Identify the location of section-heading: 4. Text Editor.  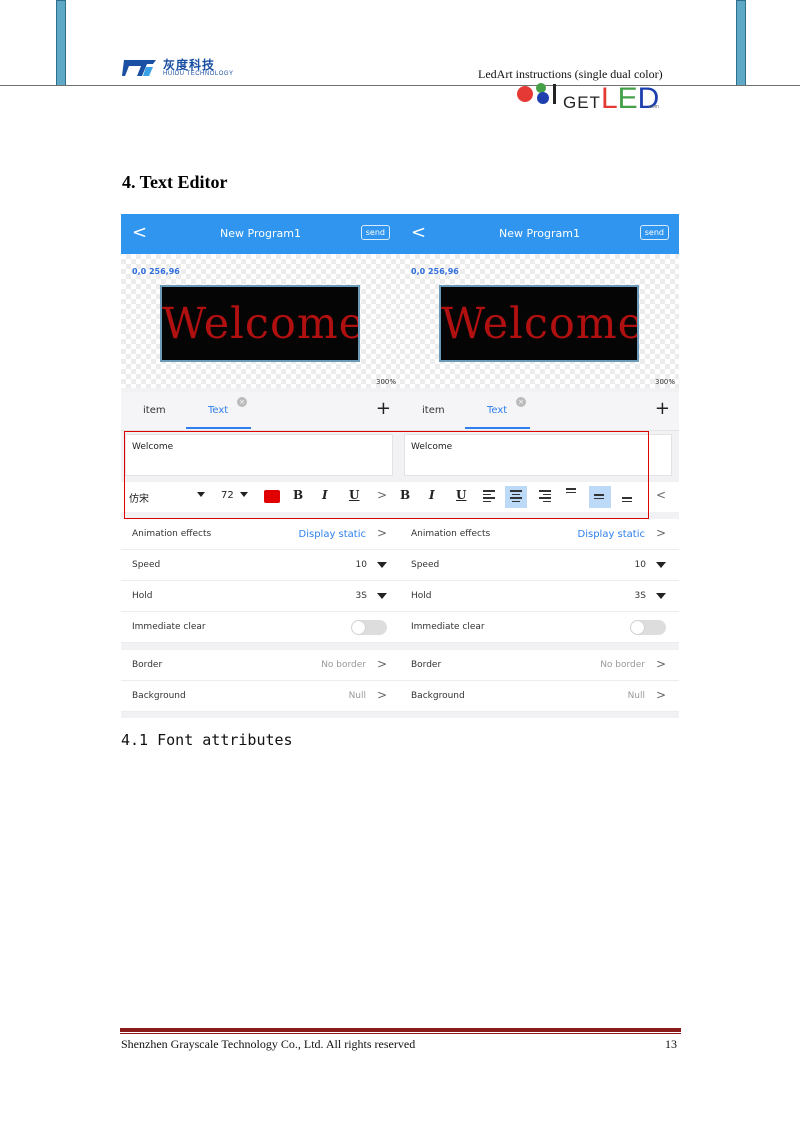
(175, 182).